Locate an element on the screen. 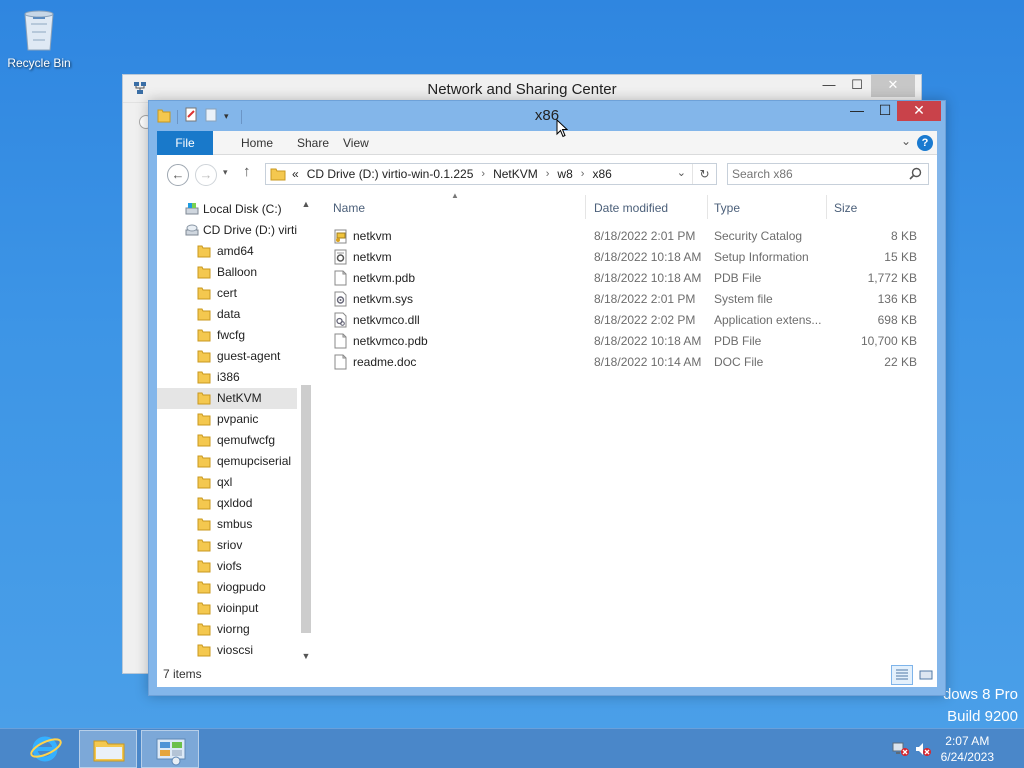  nav-folder-amd64: amd64 is located at coordinates (227, 251).